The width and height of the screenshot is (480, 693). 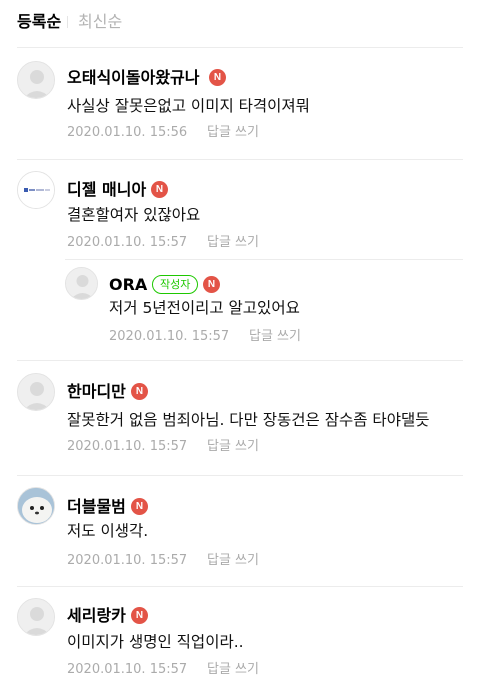 What do you see at coordinates (155, 642) in the screenshot?
I see `comment-text: 이미지가 생명인 직업이라..` at bounding box center [155, 642].